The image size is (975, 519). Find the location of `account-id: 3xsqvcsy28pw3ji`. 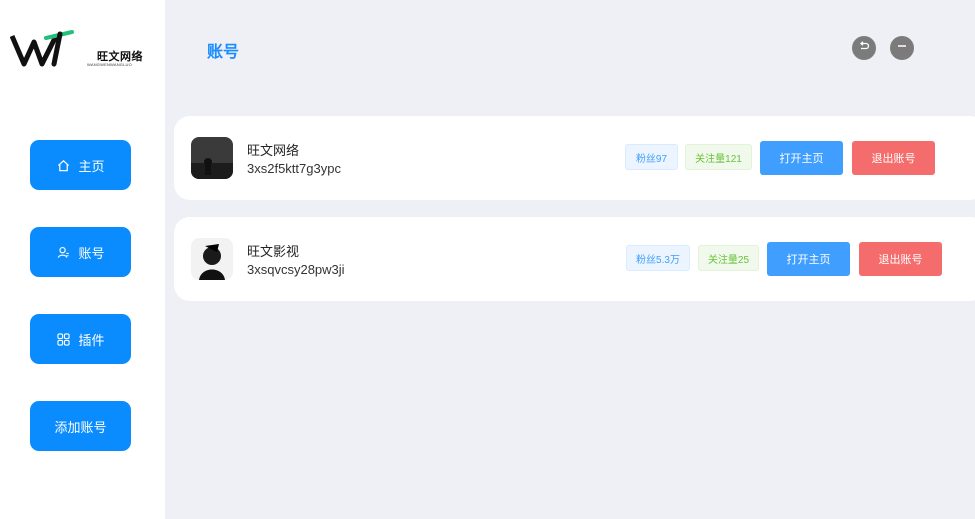

account-id: 3xsqvcsy28pw3ji is located at coordinates (296, 269).